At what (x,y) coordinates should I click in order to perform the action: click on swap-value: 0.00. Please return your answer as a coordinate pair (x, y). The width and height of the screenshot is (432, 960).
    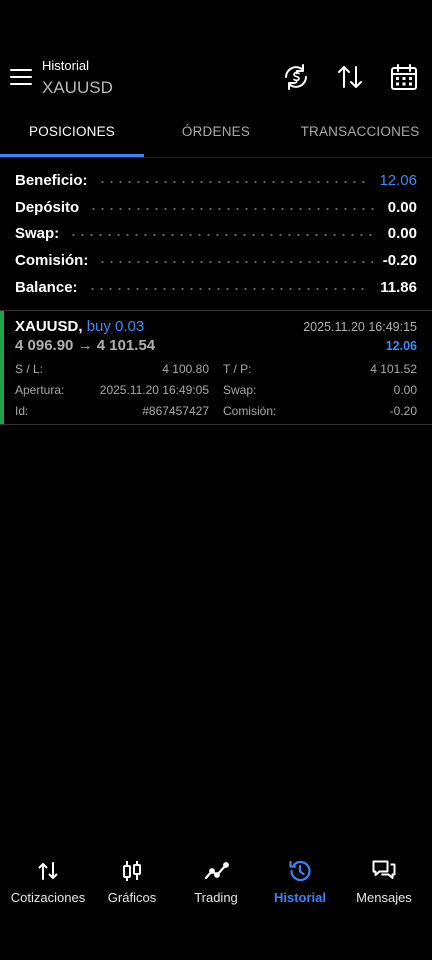
    Looking at the image, I should click on (405, 390).